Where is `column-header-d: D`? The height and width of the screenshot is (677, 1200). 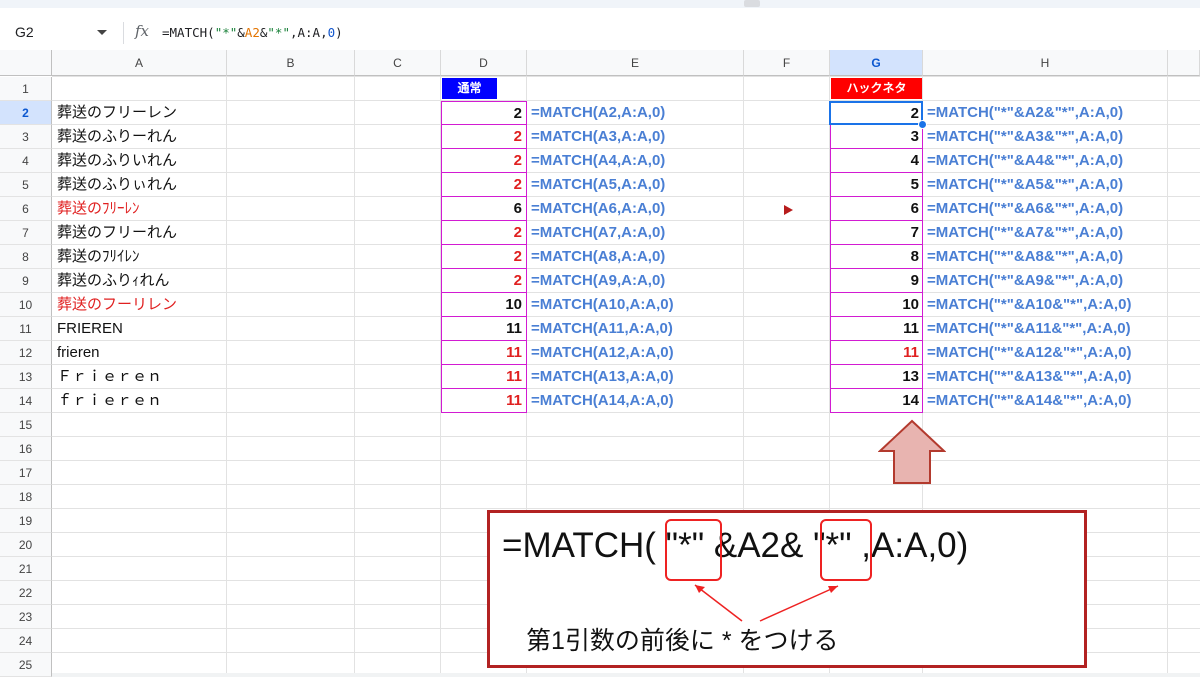
column-header-d: D is located at coordinates (484, 63).